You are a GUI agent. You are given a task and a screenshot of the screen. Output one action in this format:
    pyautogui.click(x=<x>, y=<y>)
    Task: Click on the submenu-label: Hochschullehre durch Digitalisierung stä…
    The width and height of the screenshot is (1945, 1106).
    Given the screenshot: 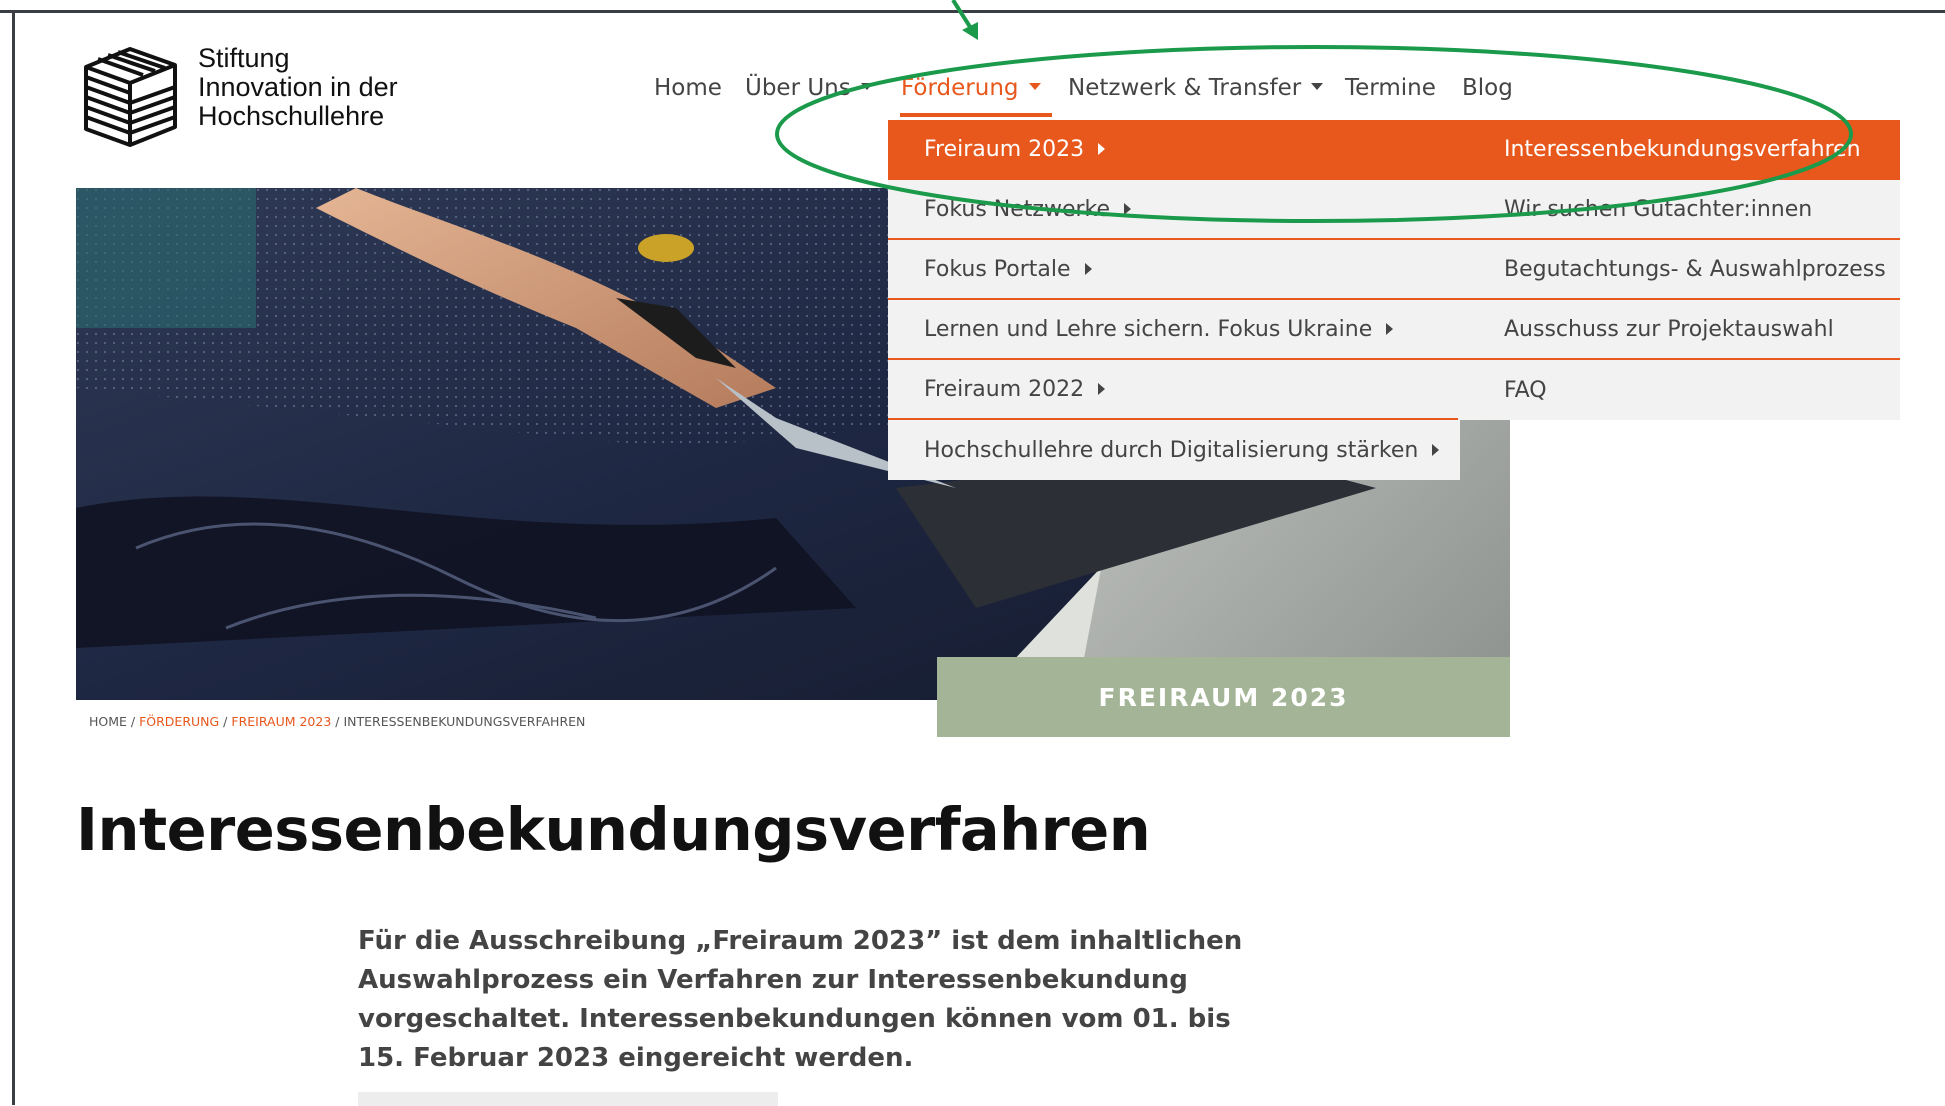 What is the action you would take?
    pyautogui.click(x=1171, y=450)
    